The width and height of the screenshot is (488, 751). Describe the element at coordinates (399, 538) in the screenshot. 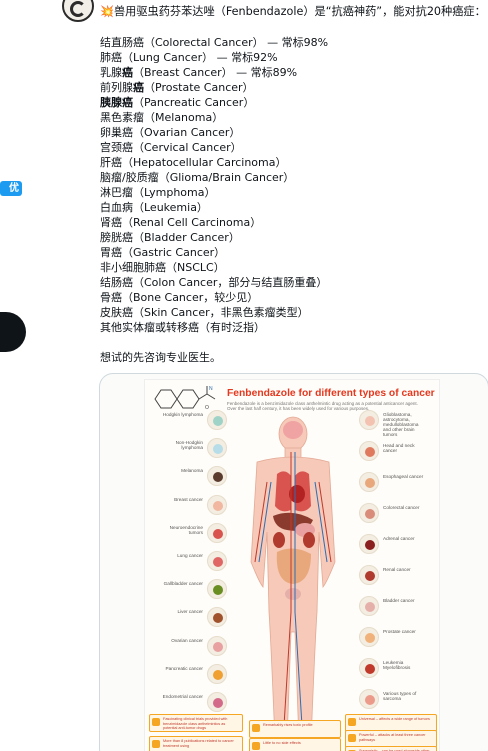

I see `organ-label: Adrenal cancer` at that location.